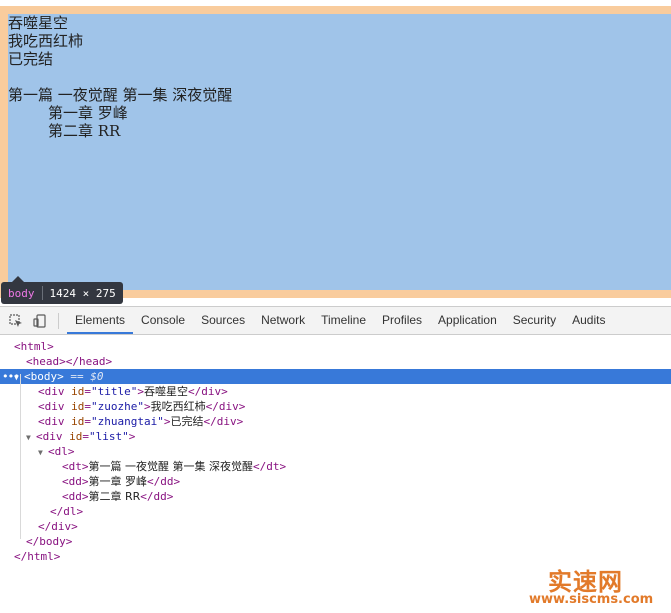  What do you see at coordinates (42, 293) in the screenshot?
I see `tooltip-divider` at bounding box center [42, 293].